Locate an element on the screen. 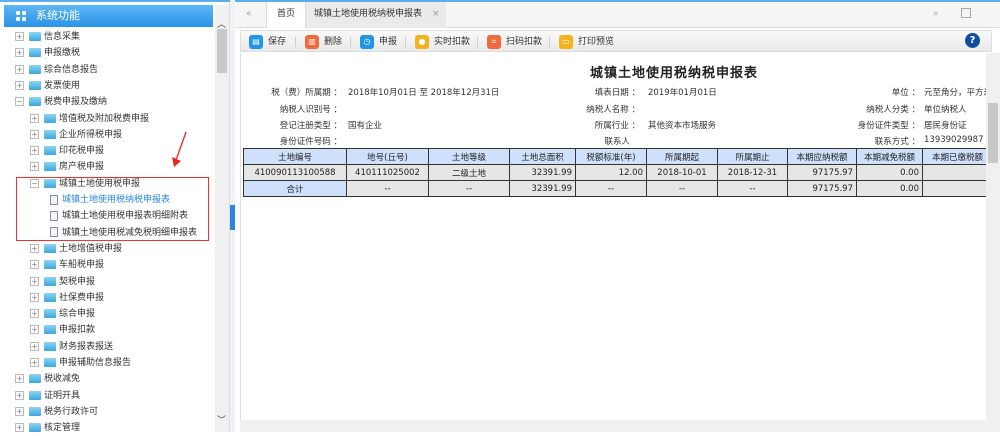 The height and width of the screenshot is (436, 1000). content-scrollbar is located at coordinates (993, 242).